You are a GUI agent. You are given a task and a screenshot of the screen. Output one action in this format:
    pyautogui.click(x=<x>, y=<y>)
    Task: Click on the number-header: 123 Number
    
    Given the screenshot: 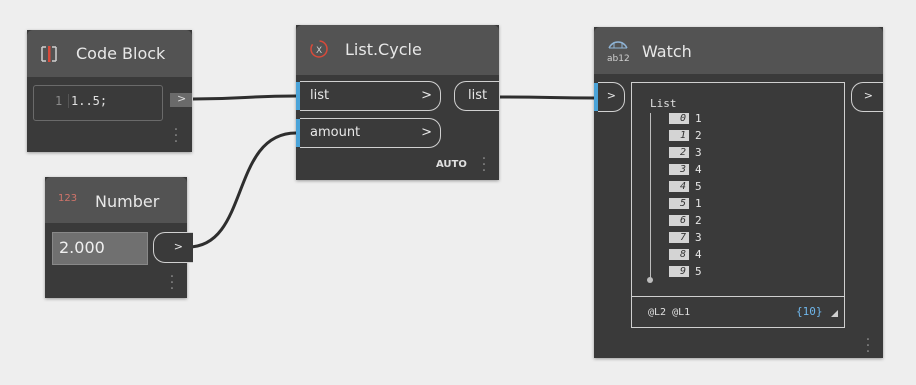 What is the action you would take?
    pyautogui.click(x=116, y=200)
    